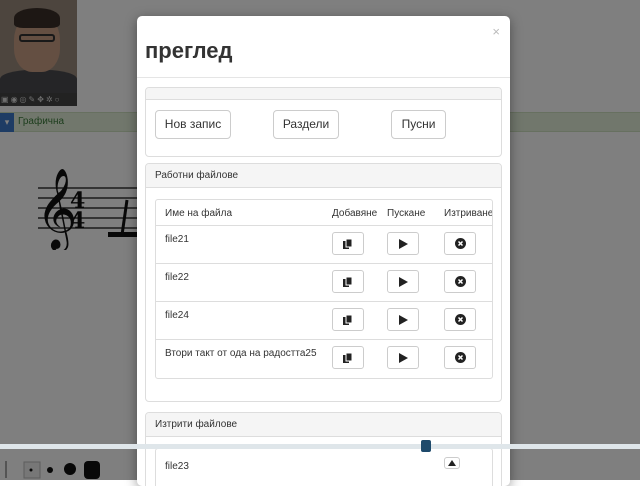  I want to click on deleted-files-table: file23, so click(324, 467).